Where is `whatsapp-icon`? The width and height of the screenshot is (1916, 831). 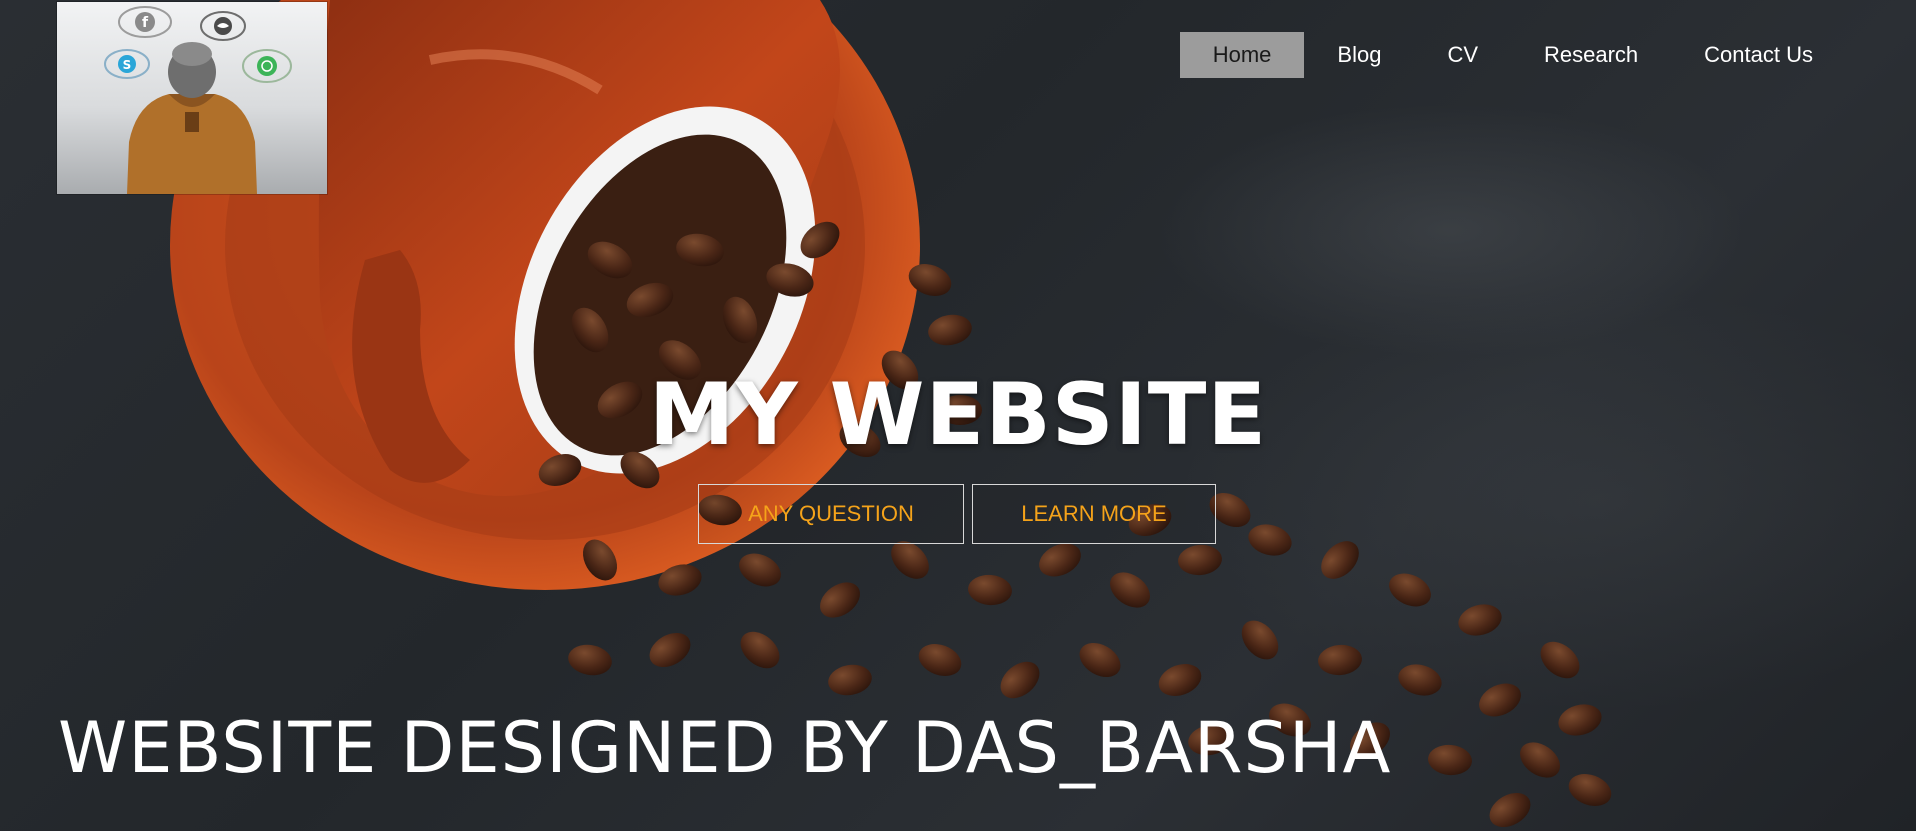
whatsapp-icon is located at coordinates (267, 66).